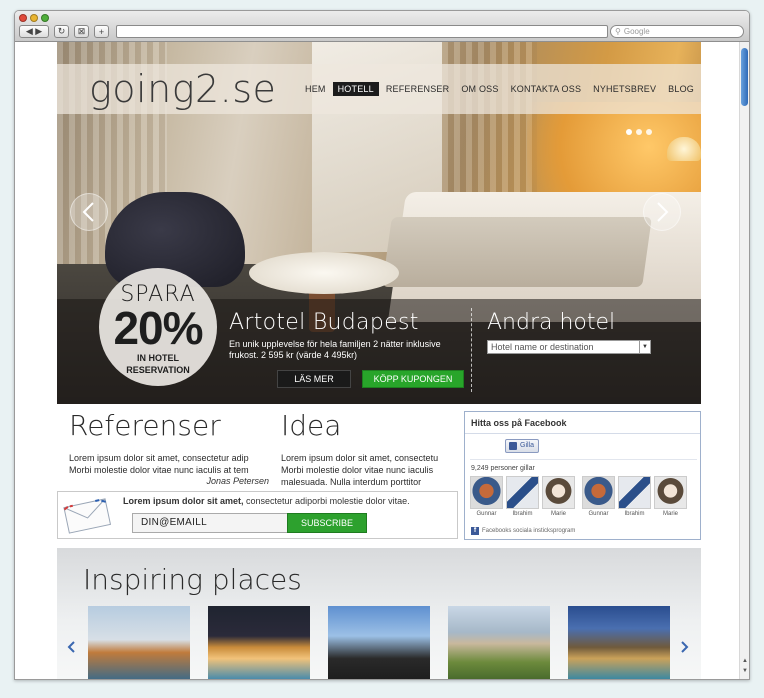  Describe the element at coordinates (677, 31) in the screenshot. I see `search-field: ⚲ Google` at that location.